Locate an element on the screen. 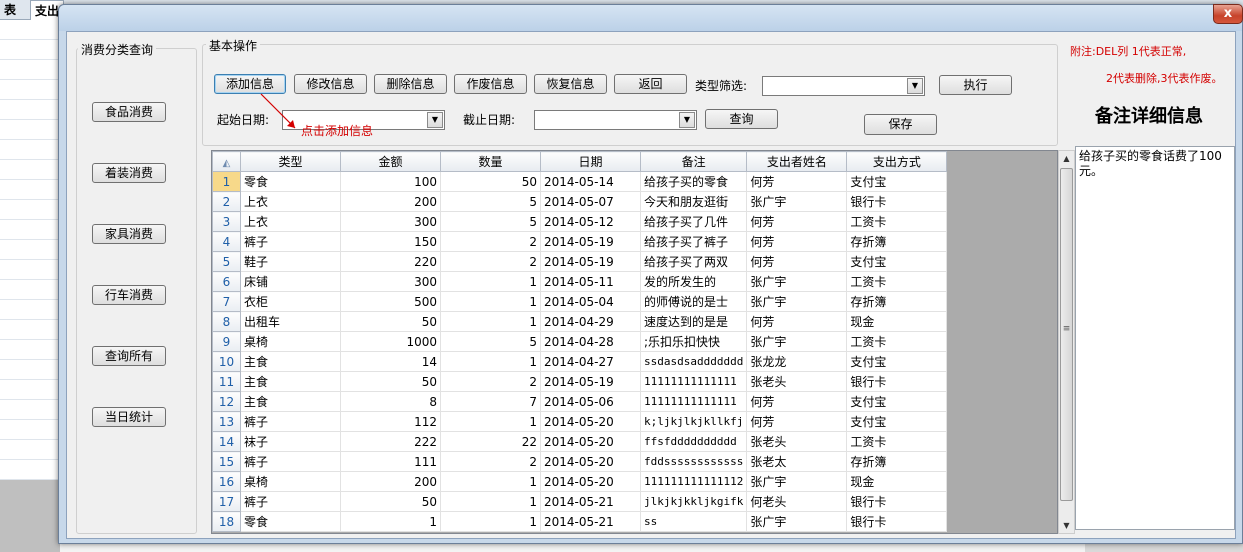 This screenshot has height=552, width=1243. table-row: 18 零食 1 1 2014-05-21 ss 张广宇 银行卡 is located at coordinates (580, 521).